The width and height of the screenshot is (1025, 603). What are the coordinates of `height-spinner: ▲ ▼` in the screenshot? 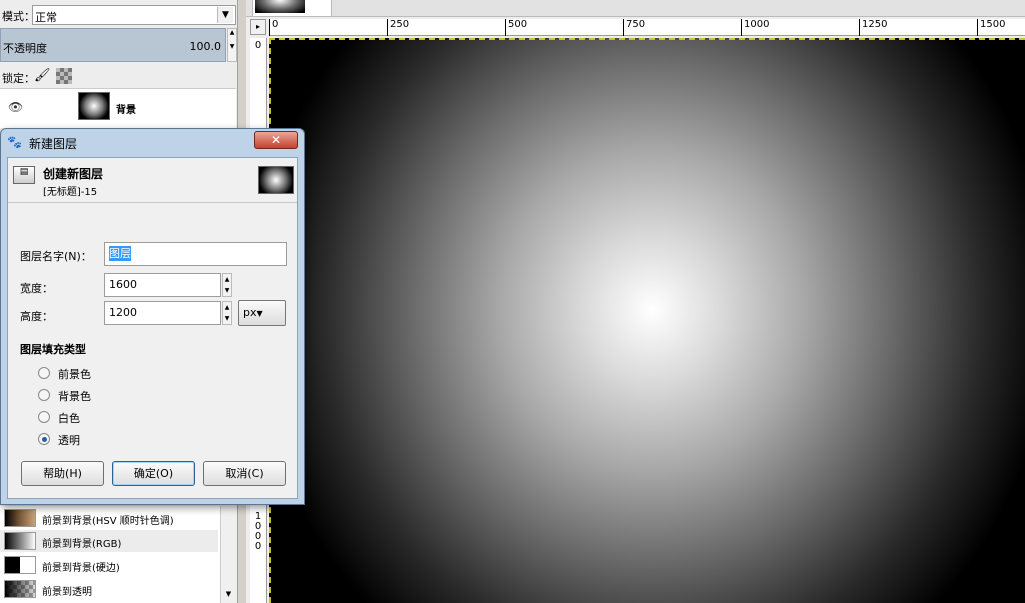 It's located at (227, 313).